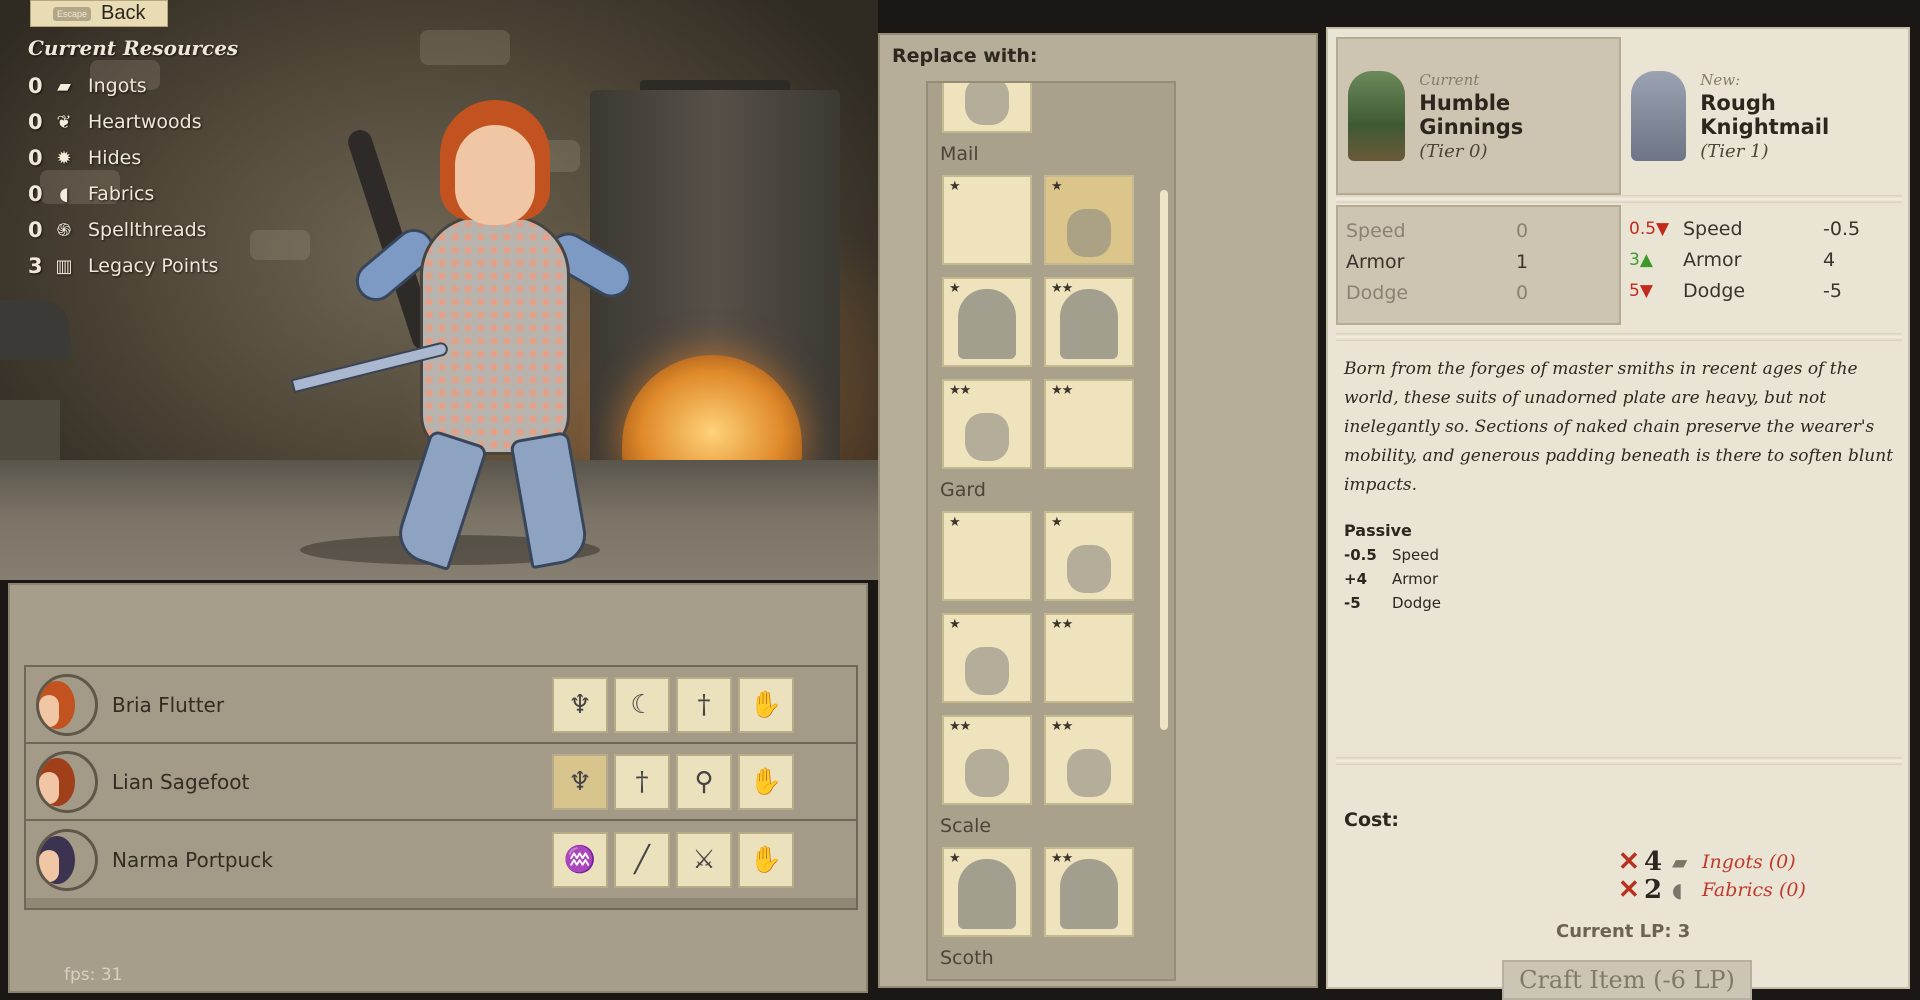 The height and width of the screenshot is (1000, 1920). What do you see at coordinates (158, 266) in the screenshot?
I see `resource-row: 3 ▥ Legacy Points` at bounding box center [158, 266].